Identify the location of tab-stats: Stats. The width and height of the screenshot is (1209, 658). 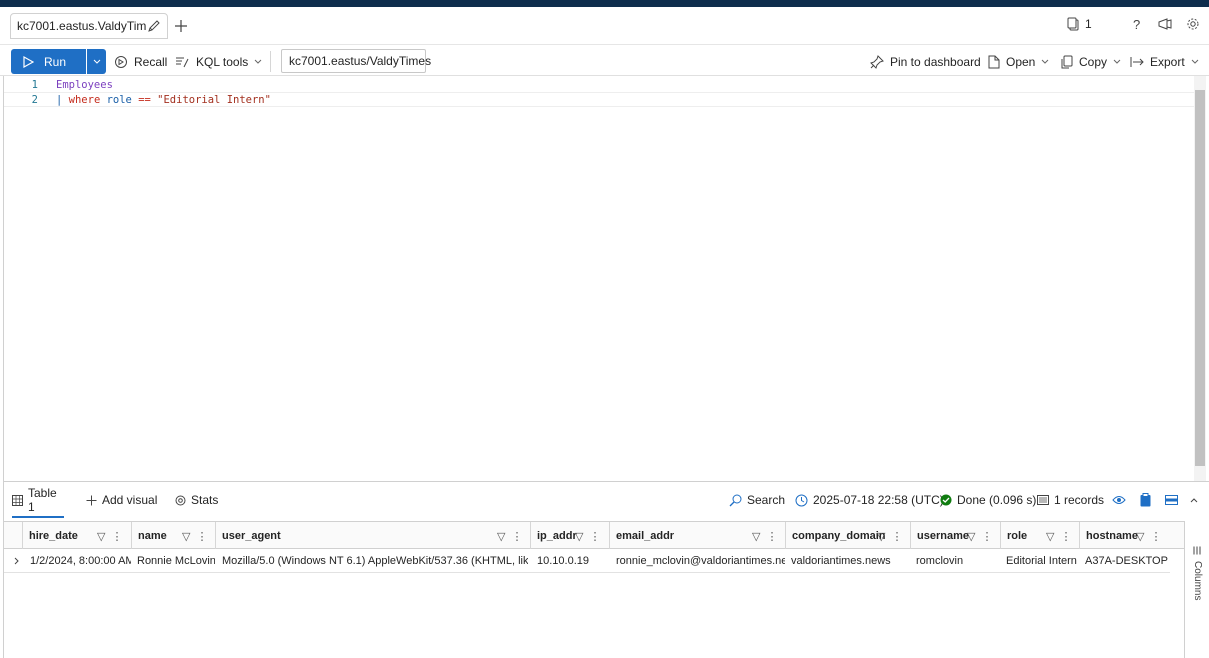
(196, 500).